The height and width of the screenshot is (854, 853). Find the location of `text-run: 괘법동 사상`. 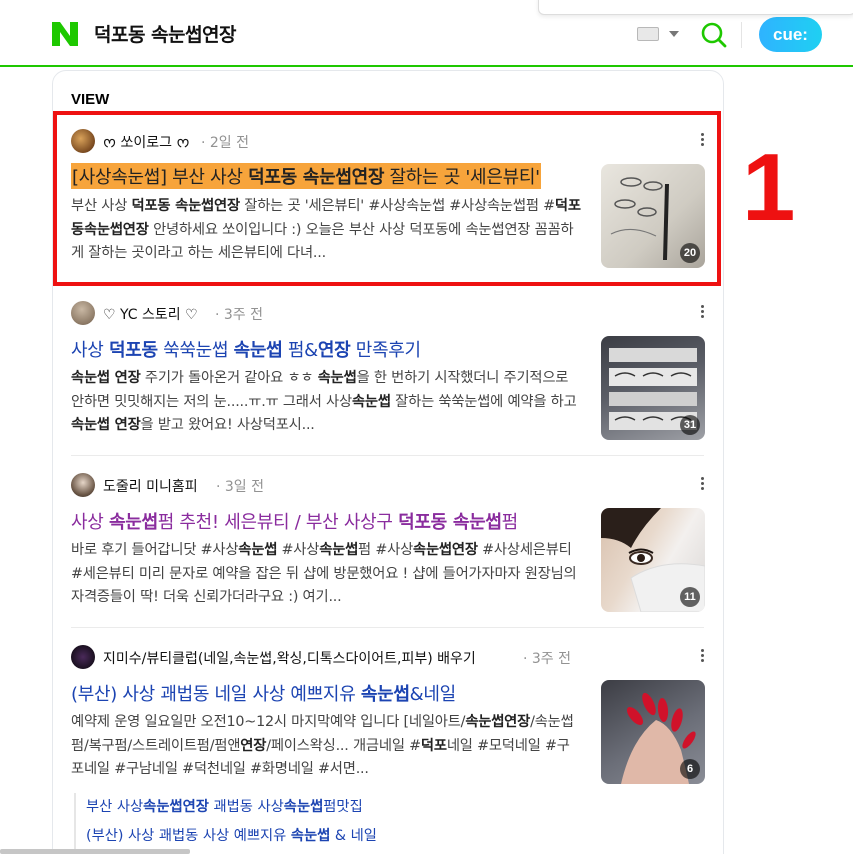

text-run: 괘법동 사상 is located at coordinates (246, 807).